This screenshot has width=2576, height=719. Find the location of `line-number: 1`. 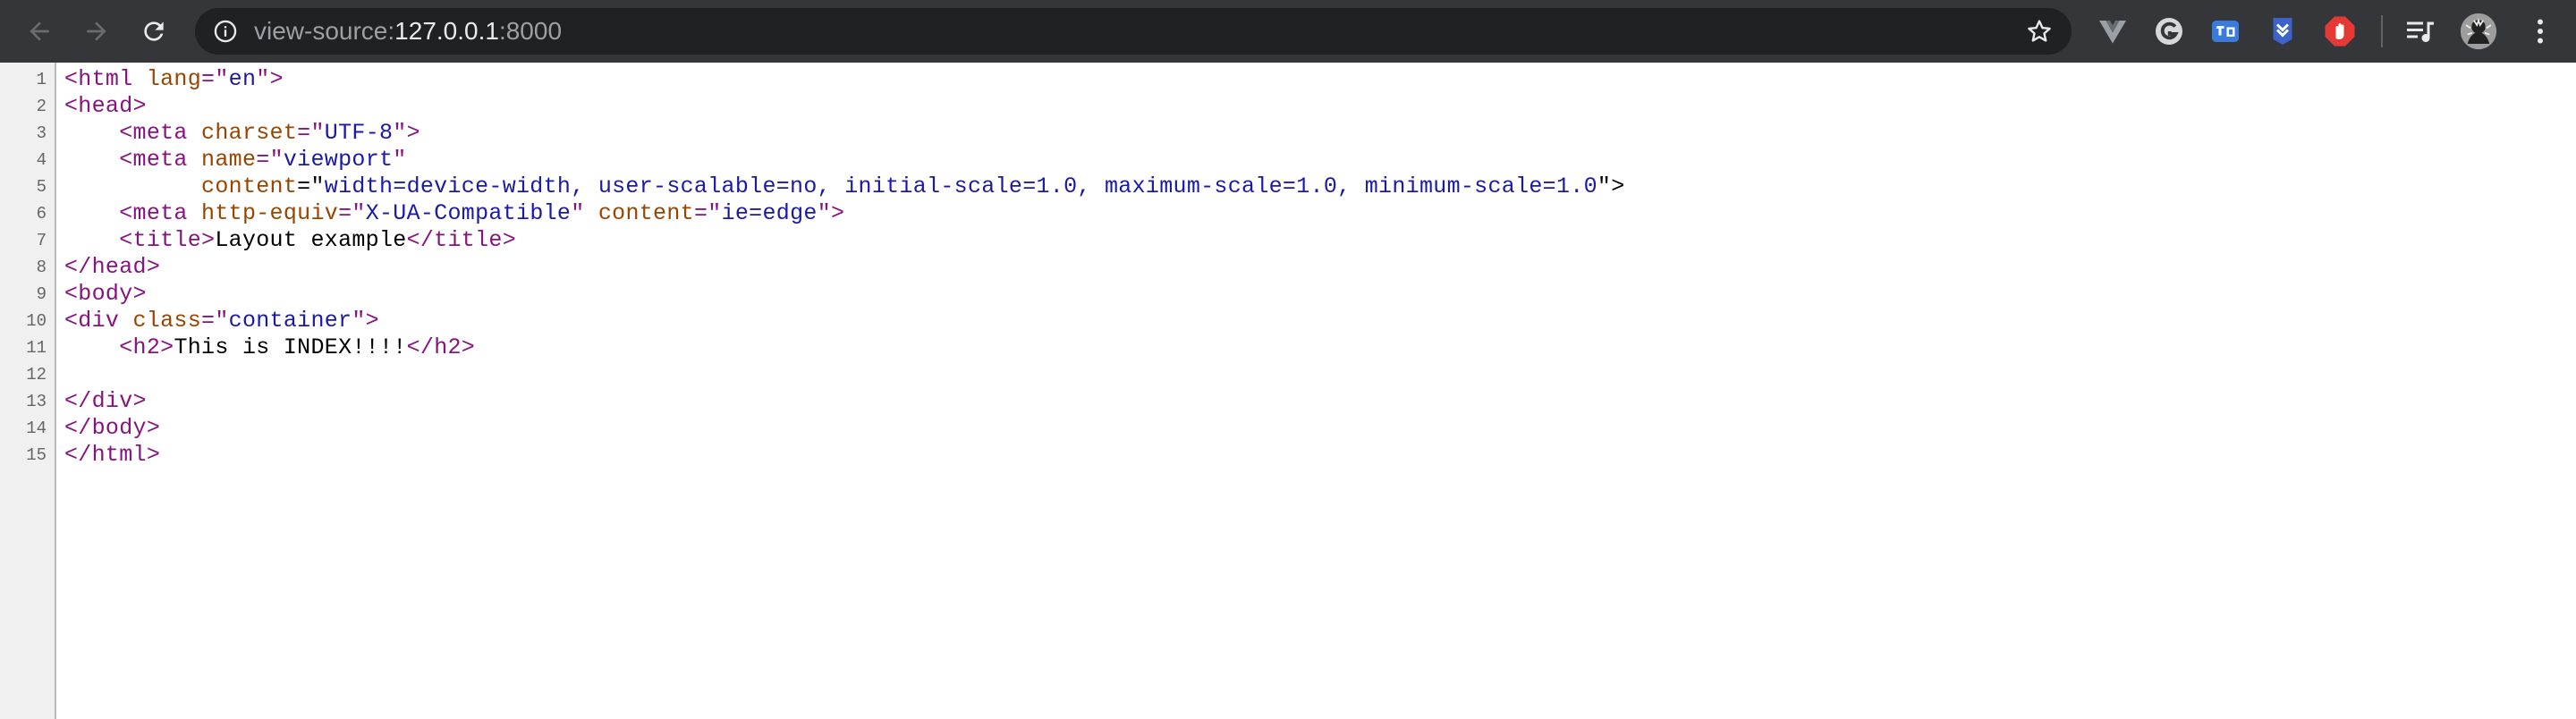

line-number: 1 is located at coordinates (41, 79).